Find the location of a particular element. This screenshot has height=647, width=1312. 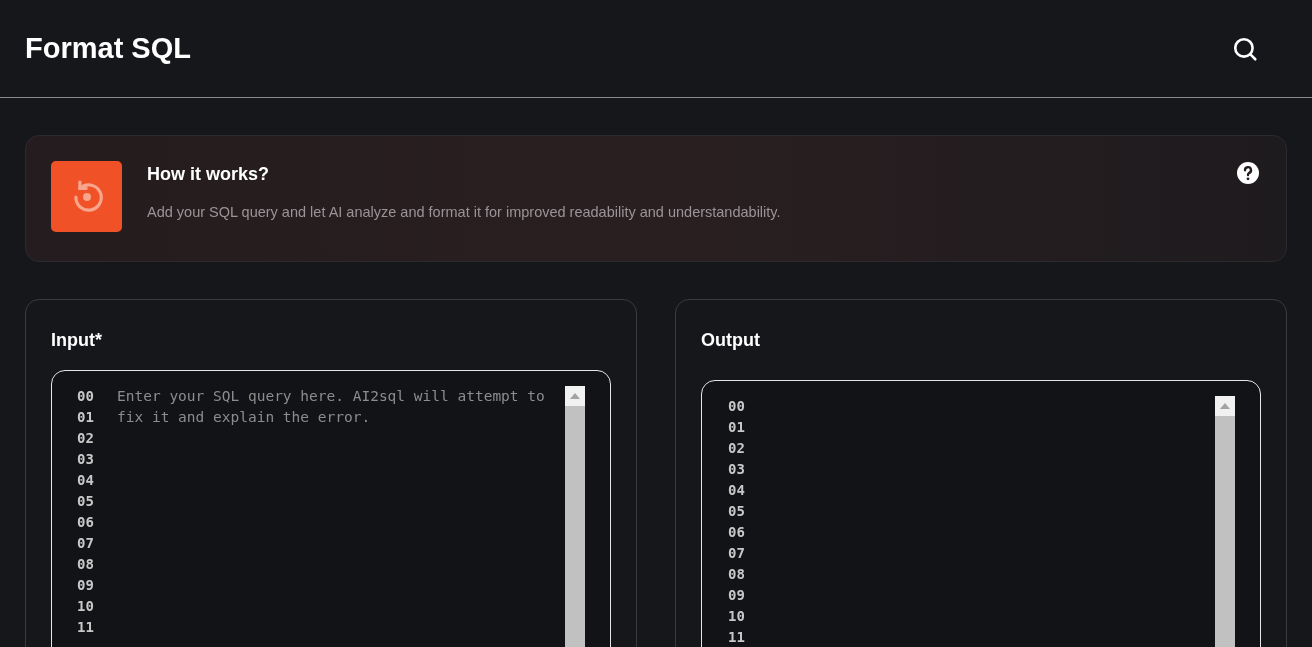

card-description: Add your SQL query and let AI analyze and format it for improved readability and understandability. is located at coordinates (464, 212).